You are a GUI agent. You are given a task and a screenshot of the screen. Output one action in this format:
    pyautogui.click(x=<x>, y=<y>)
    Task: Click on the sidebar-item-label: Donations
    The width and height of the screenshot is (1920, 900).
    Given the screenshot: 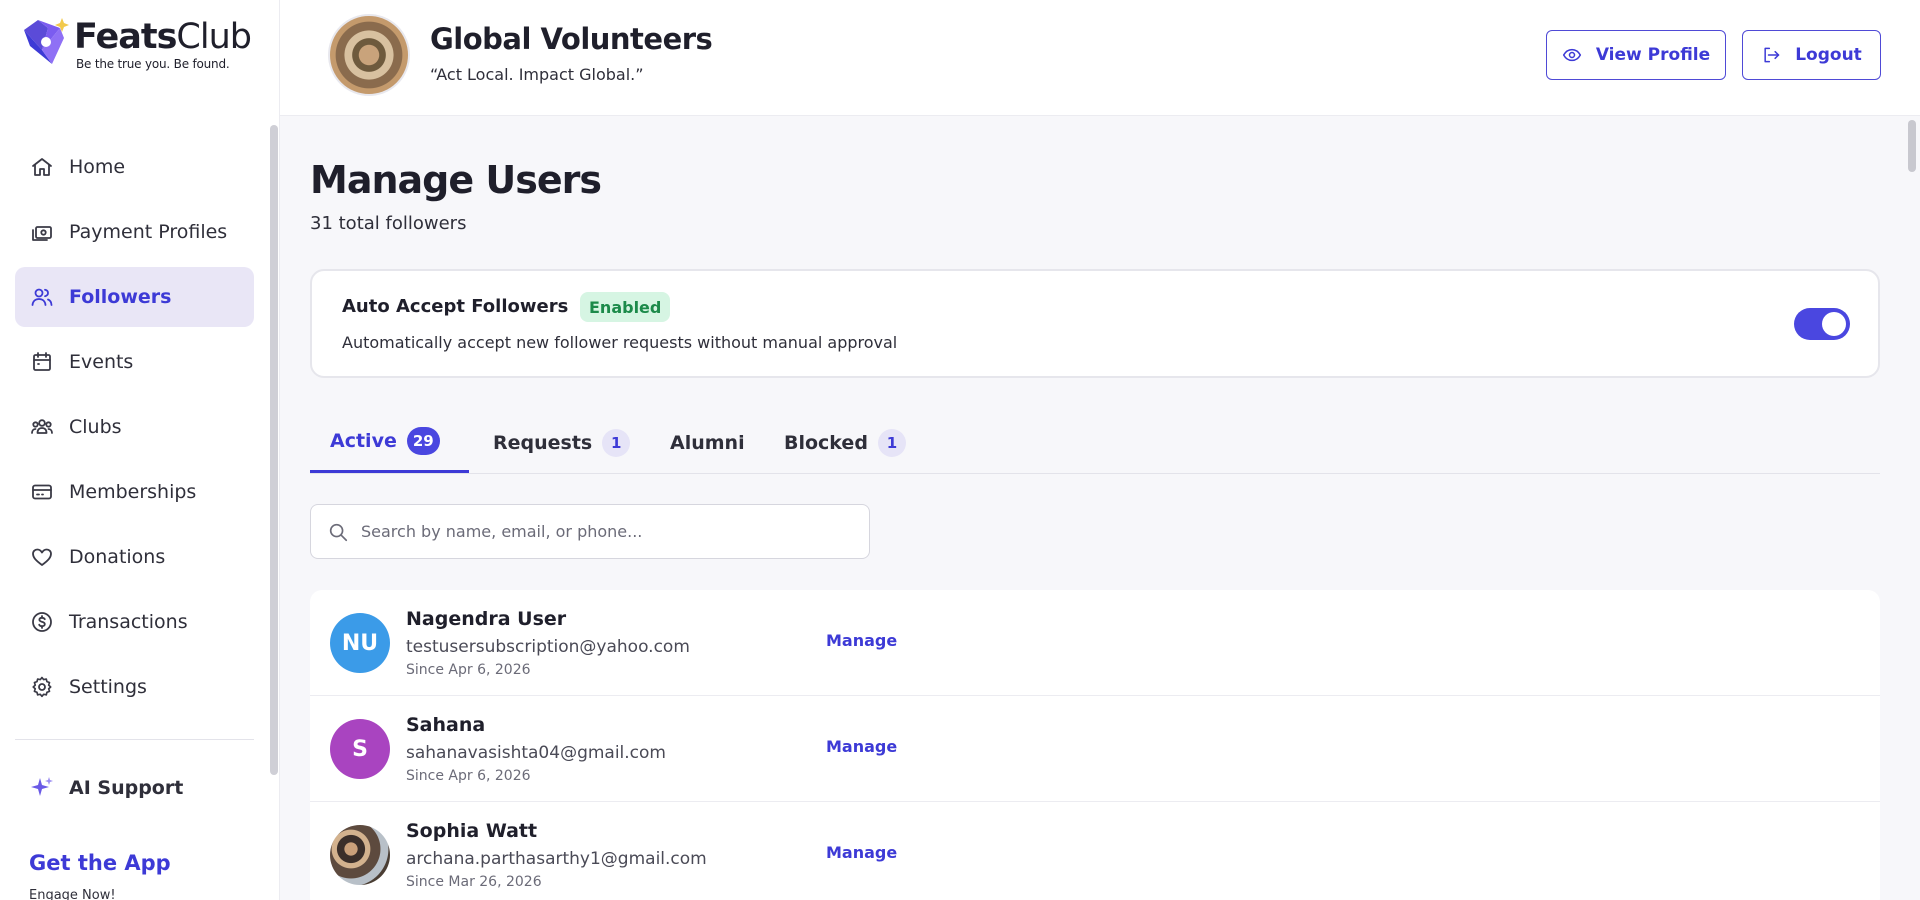 What is the action you would take?
    pyautogui.click(x=117, y=557)
    